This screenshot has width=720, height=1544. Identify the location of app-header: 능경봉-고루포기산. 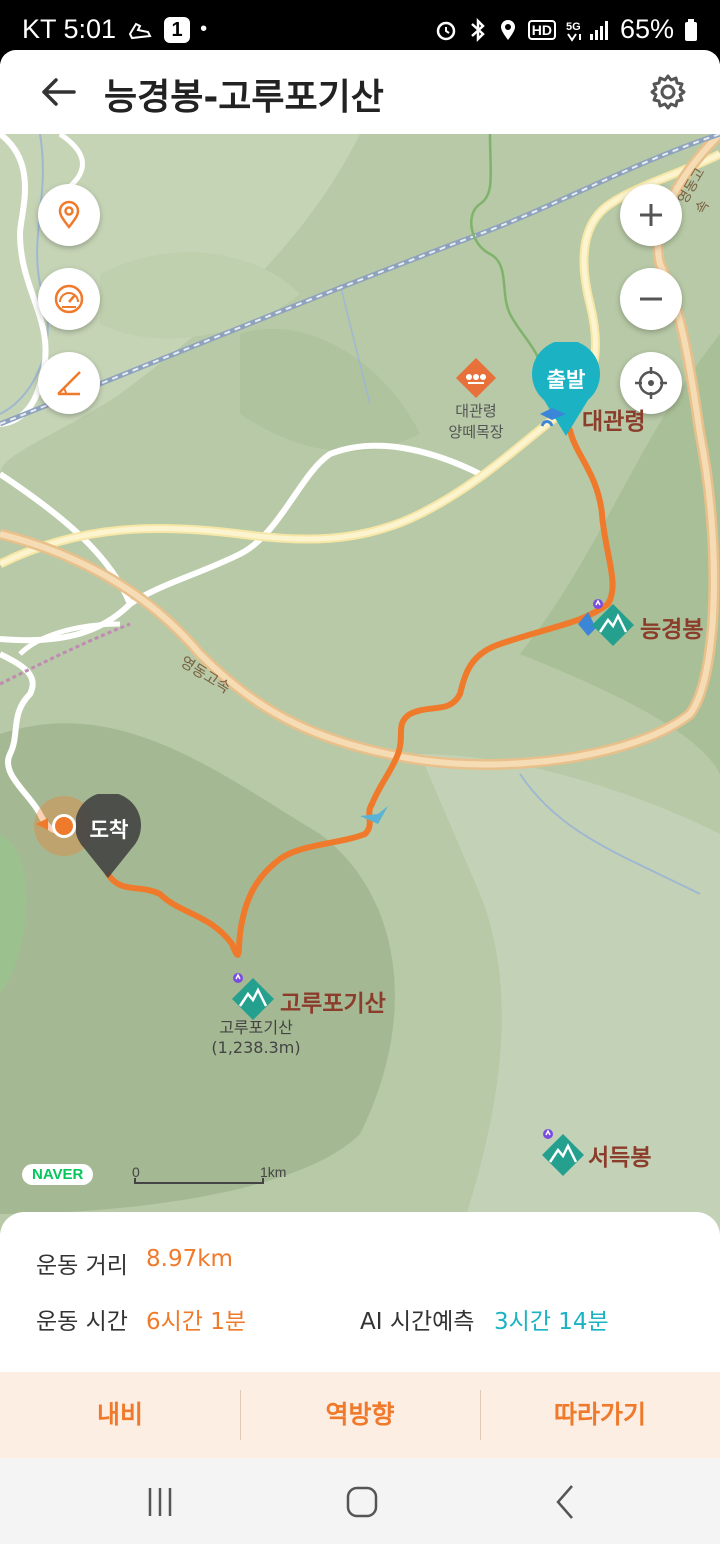
(360, 92).